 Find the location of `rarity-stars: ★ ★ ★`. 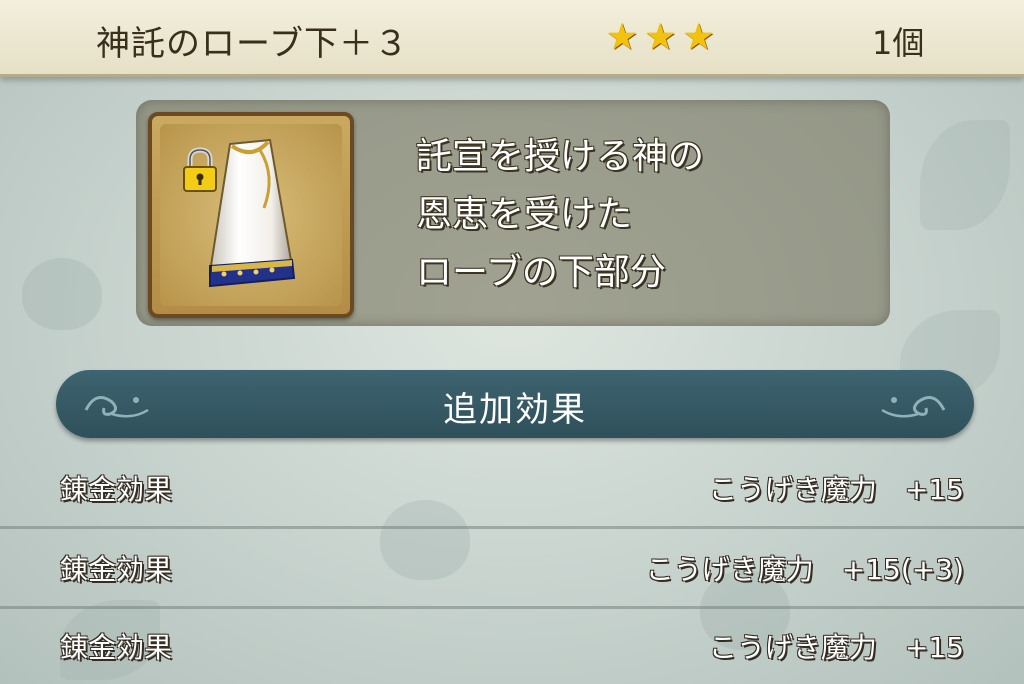

rarity-stars: ★ ★ ★ is located at coordinates (660, 38).